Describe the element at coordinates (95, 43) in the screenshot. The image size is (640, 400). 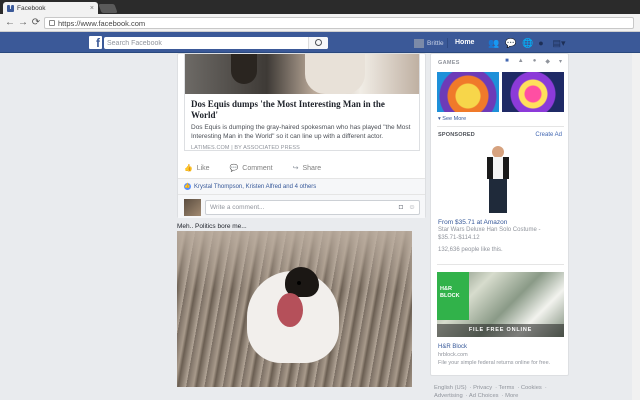
I see `facebook-logo-icon: f` at that location.